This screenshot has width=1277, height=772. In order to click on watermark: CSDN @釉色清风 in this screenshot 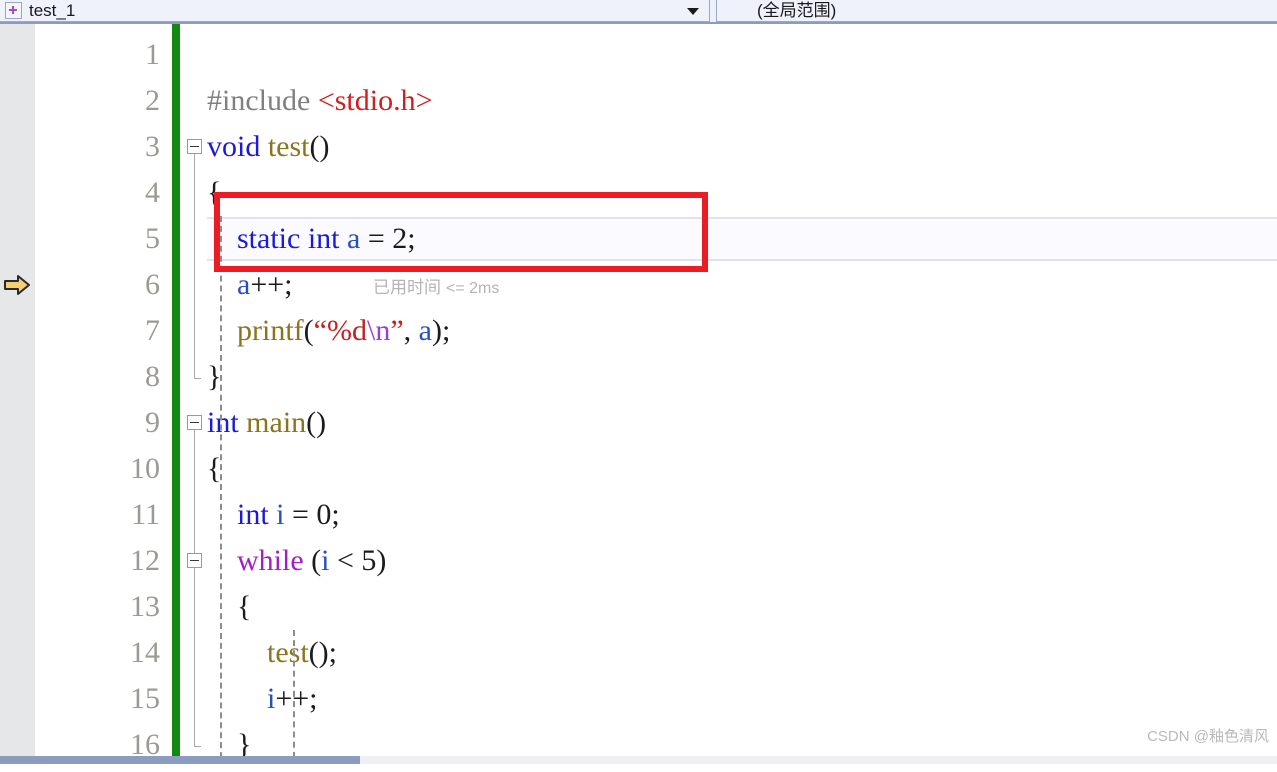, I will do `click(1208, 736)`.